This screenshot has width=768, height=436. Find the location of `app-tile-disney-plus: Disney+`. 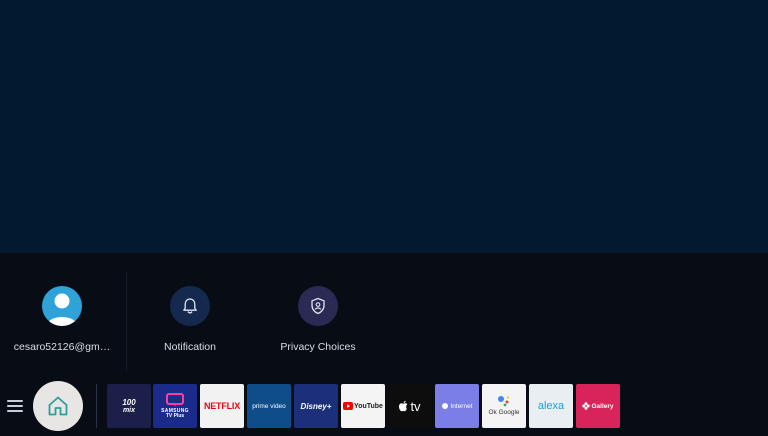

app-tile-disney-plus: Disney+ is located at coordinates (316, 406).